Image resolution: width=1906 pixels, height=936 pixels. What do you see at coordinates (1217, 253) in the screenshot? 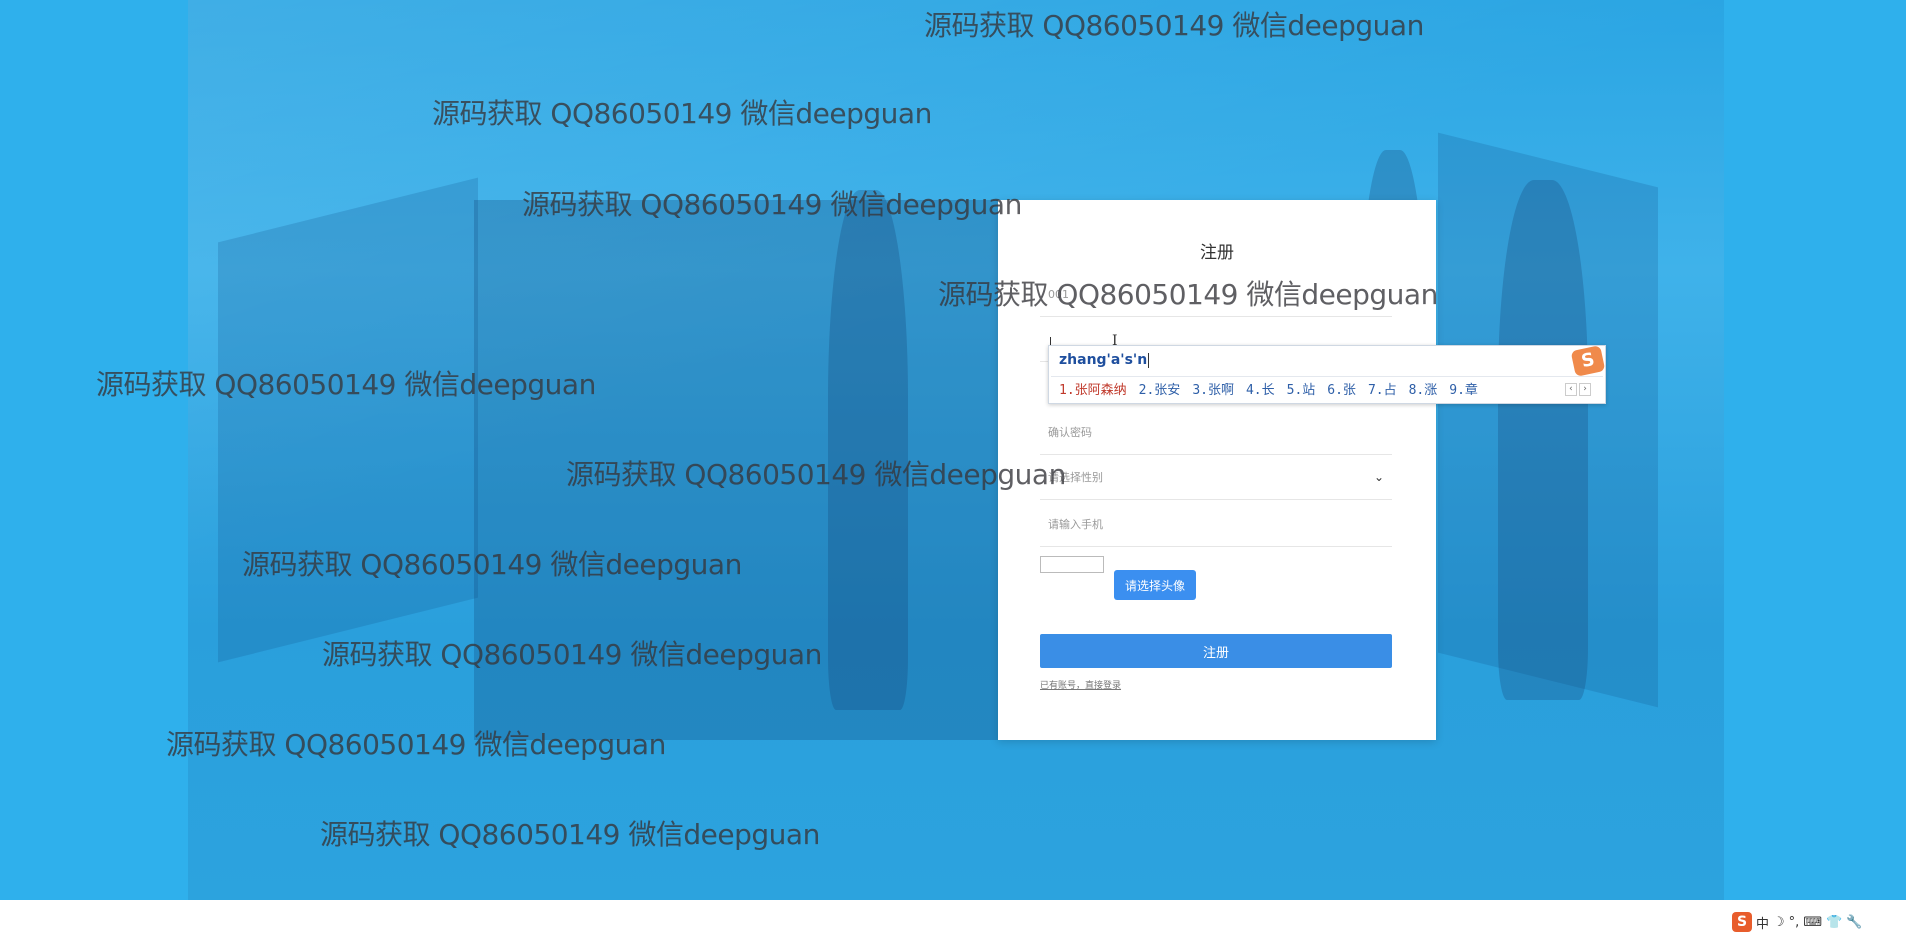
I see `register-title: 注册` at bounding box center [1217, 253].